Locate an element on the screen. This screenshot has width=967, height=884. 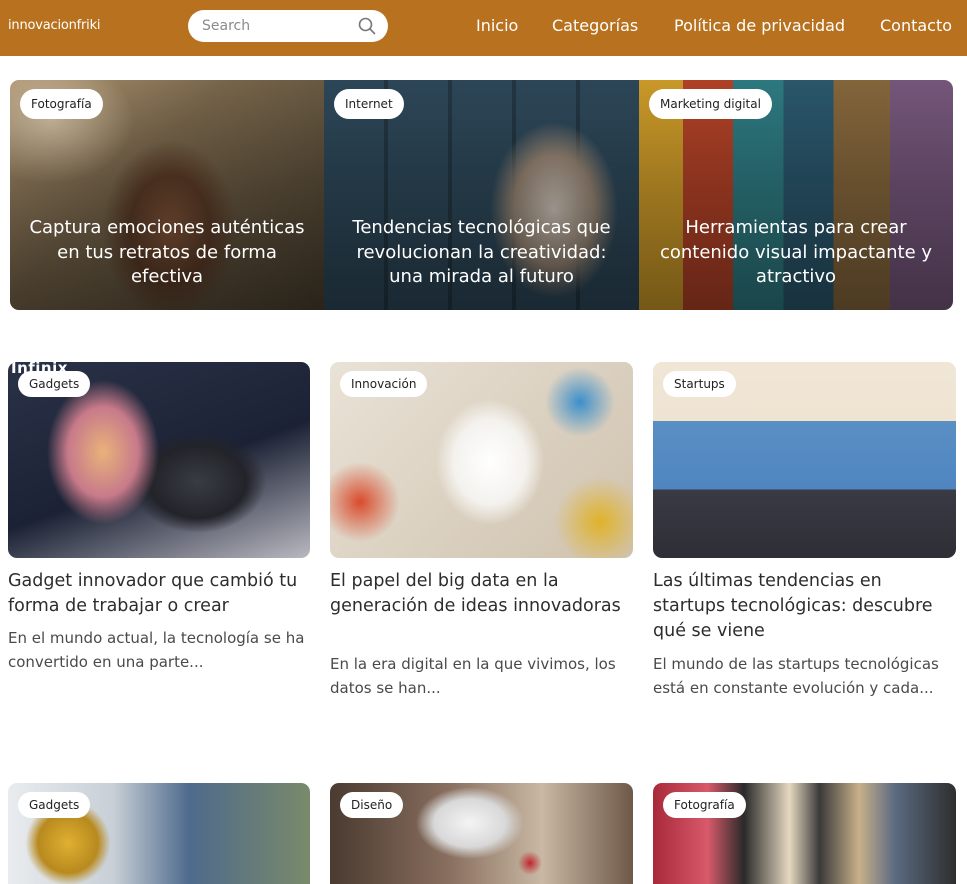
post-category-badge: Innovación is located at coordinates (384, 384).